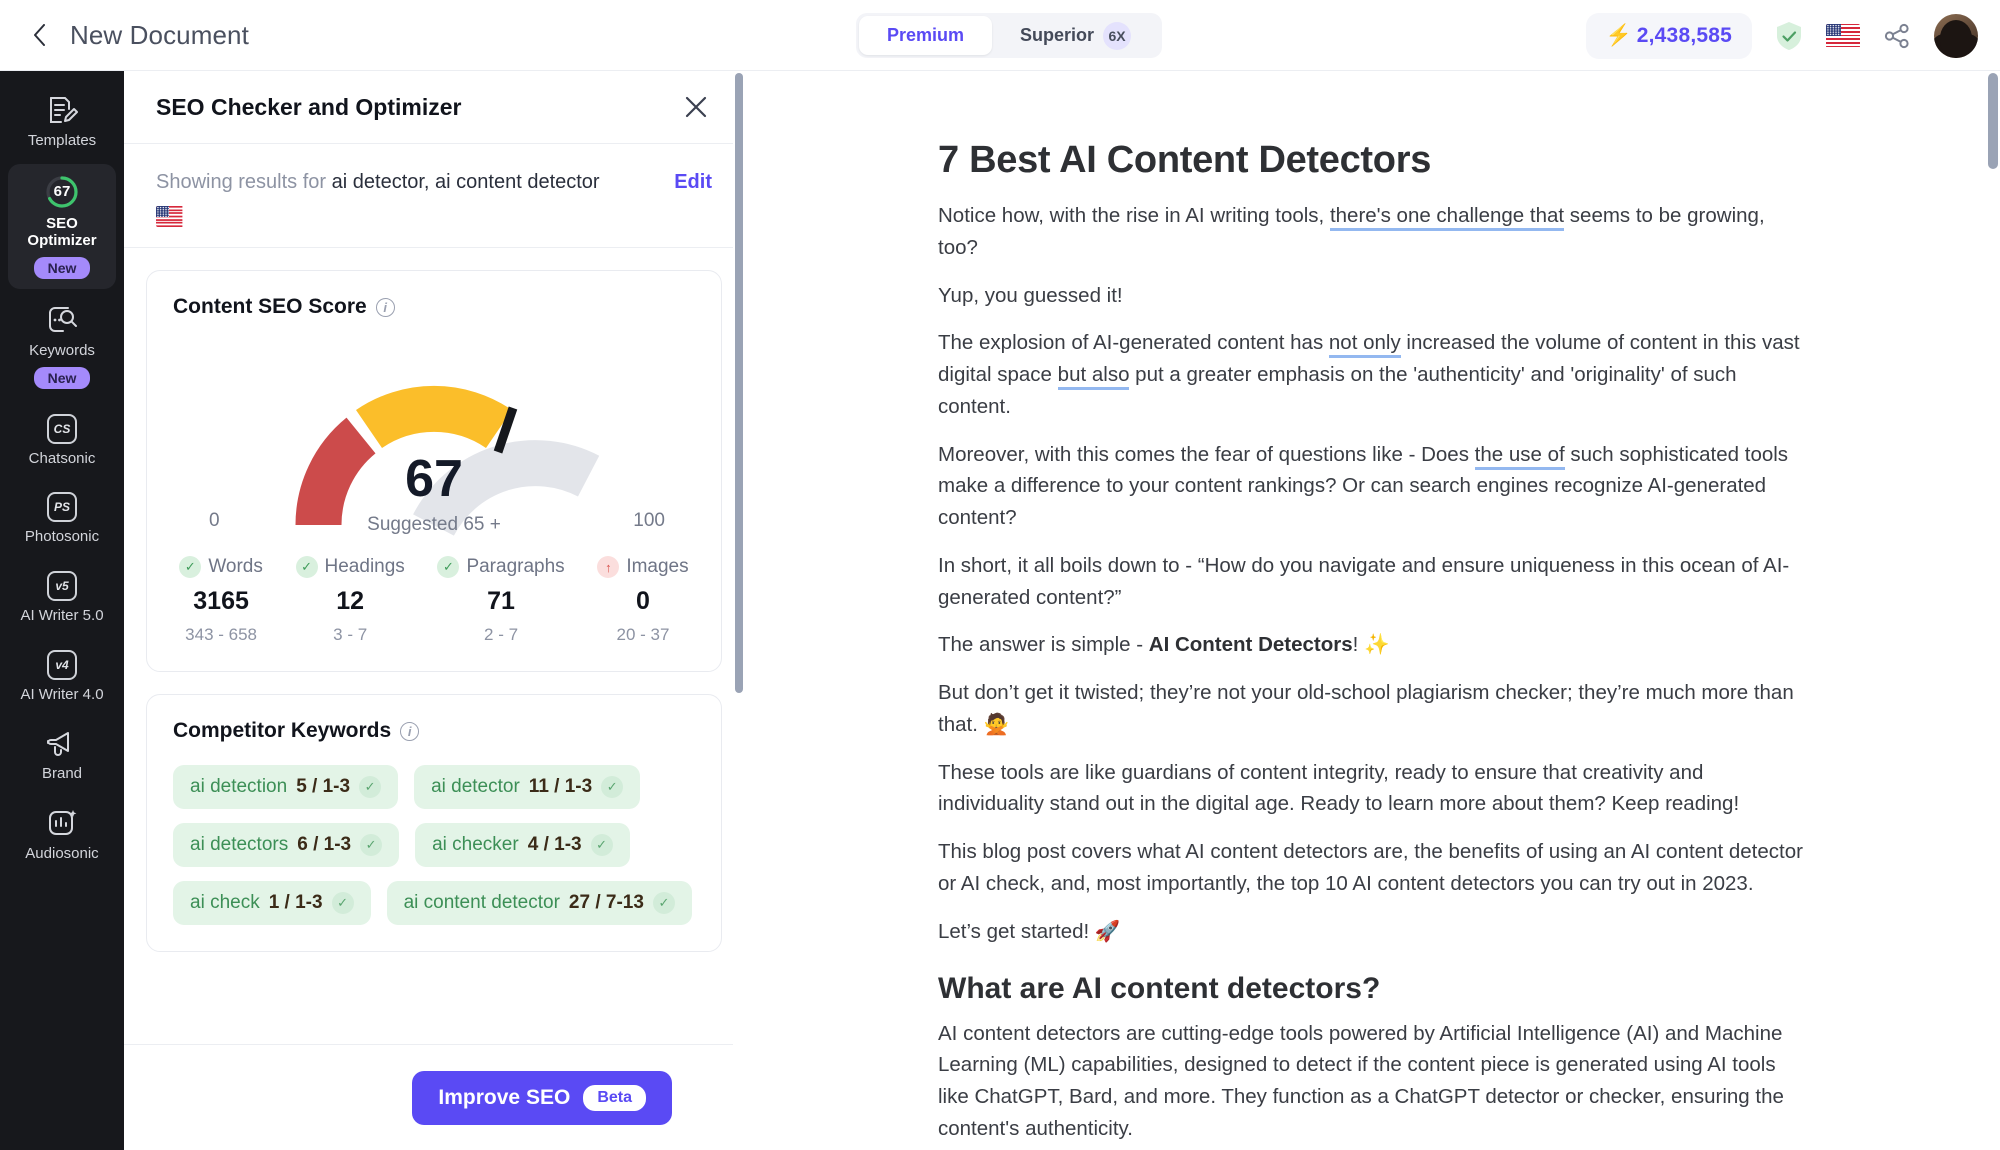  Describe the element at coordinates (696, 107) in the screenshot. I see `close-icon` at that location.